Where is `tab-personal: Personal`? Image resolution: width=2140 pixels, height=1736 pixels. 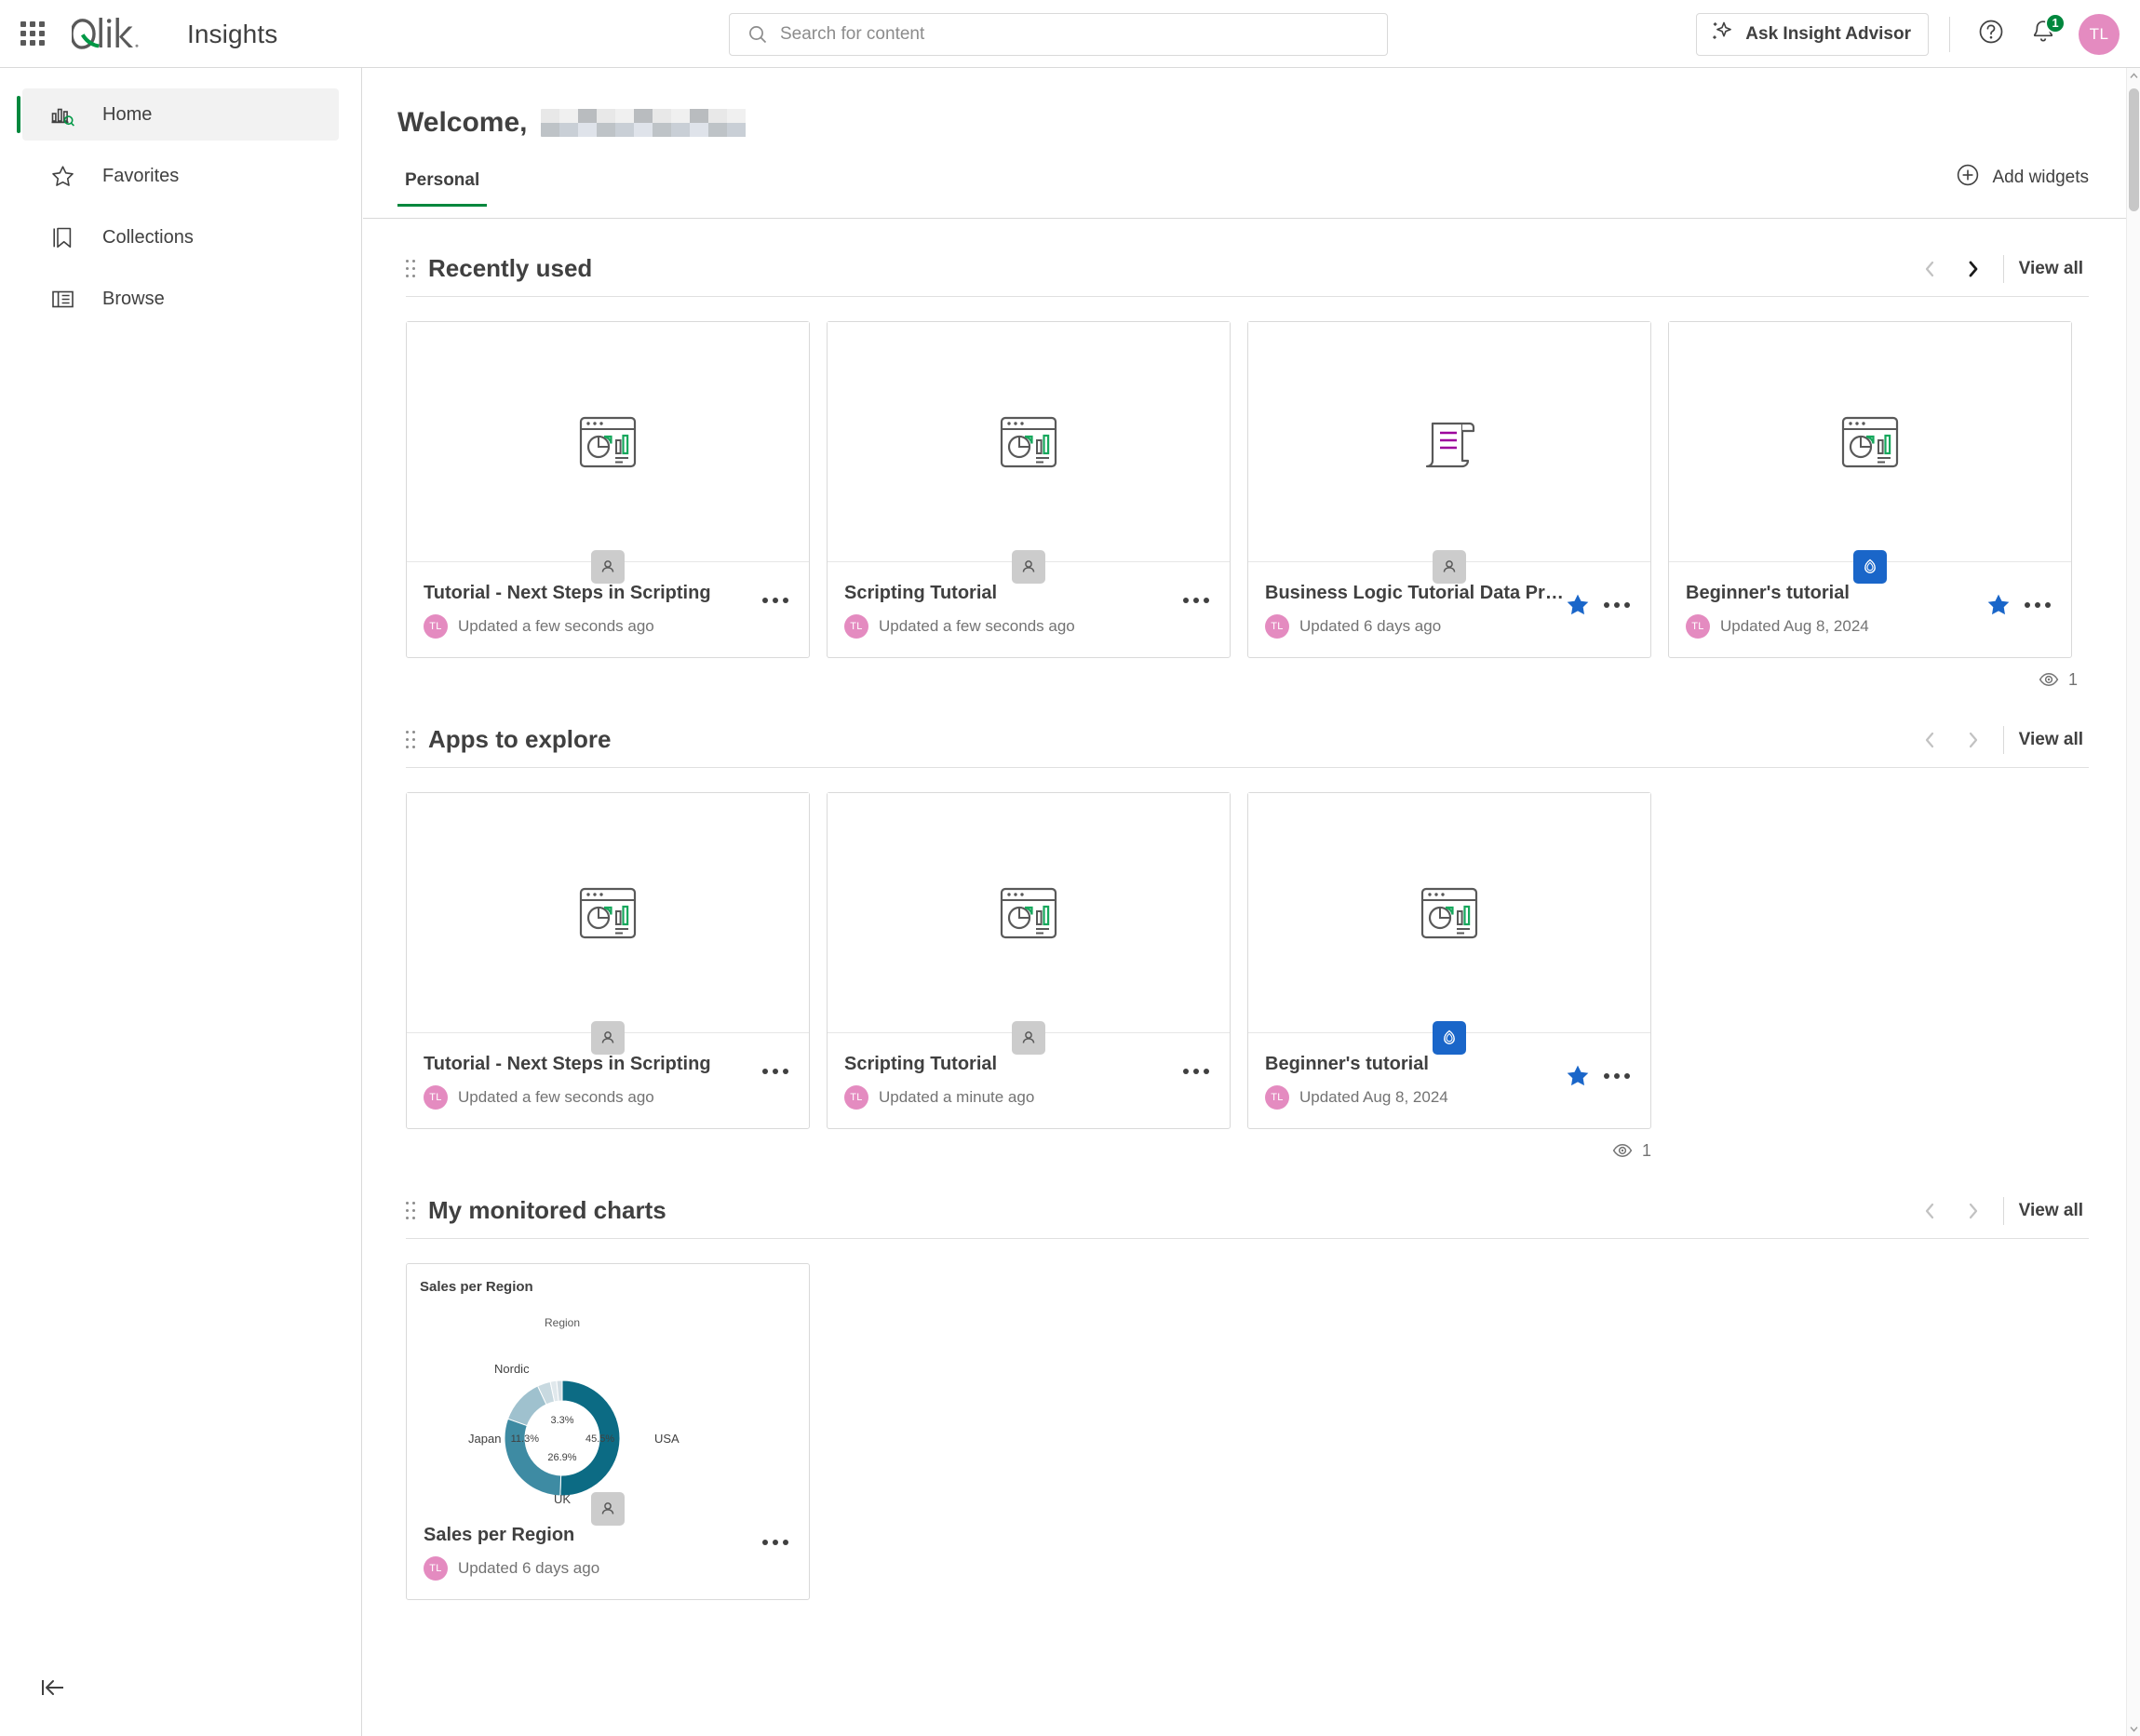 tab-personal: Personal is located at coordinates (442, 189).